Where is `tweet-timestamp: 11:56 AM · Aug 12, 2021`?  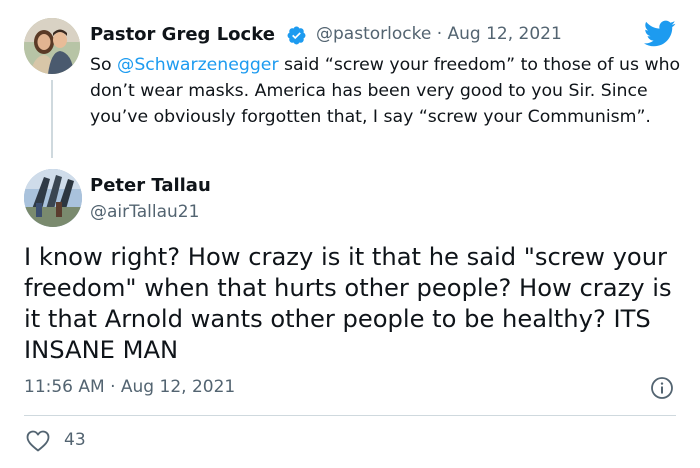
tweet-timestamp: 11:56 AM · Aug 12, 2021 is located at coordinates (129, 387).